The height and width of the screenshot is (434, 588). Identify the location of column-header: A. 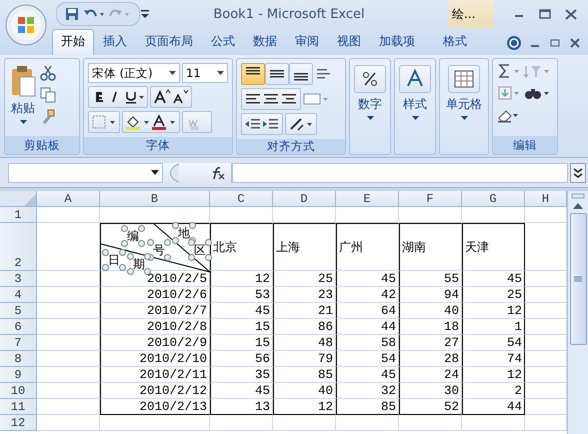
(68, 199).